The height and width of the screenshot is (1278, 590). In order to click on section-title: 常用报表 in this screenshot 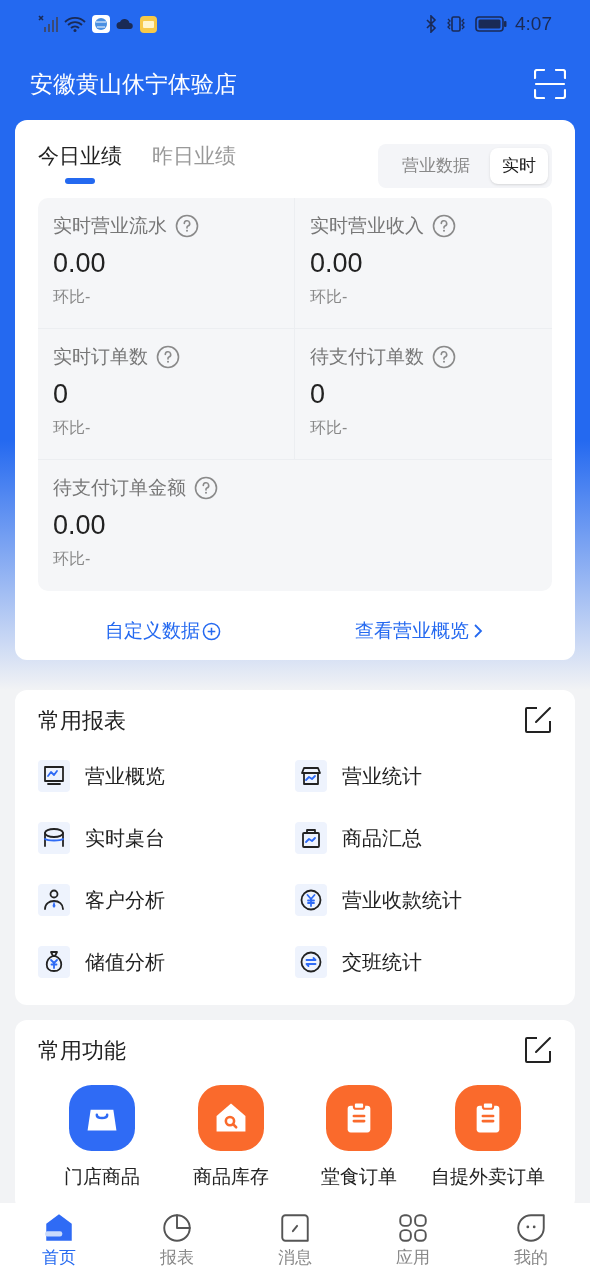, I will do `click(82, 720)`.